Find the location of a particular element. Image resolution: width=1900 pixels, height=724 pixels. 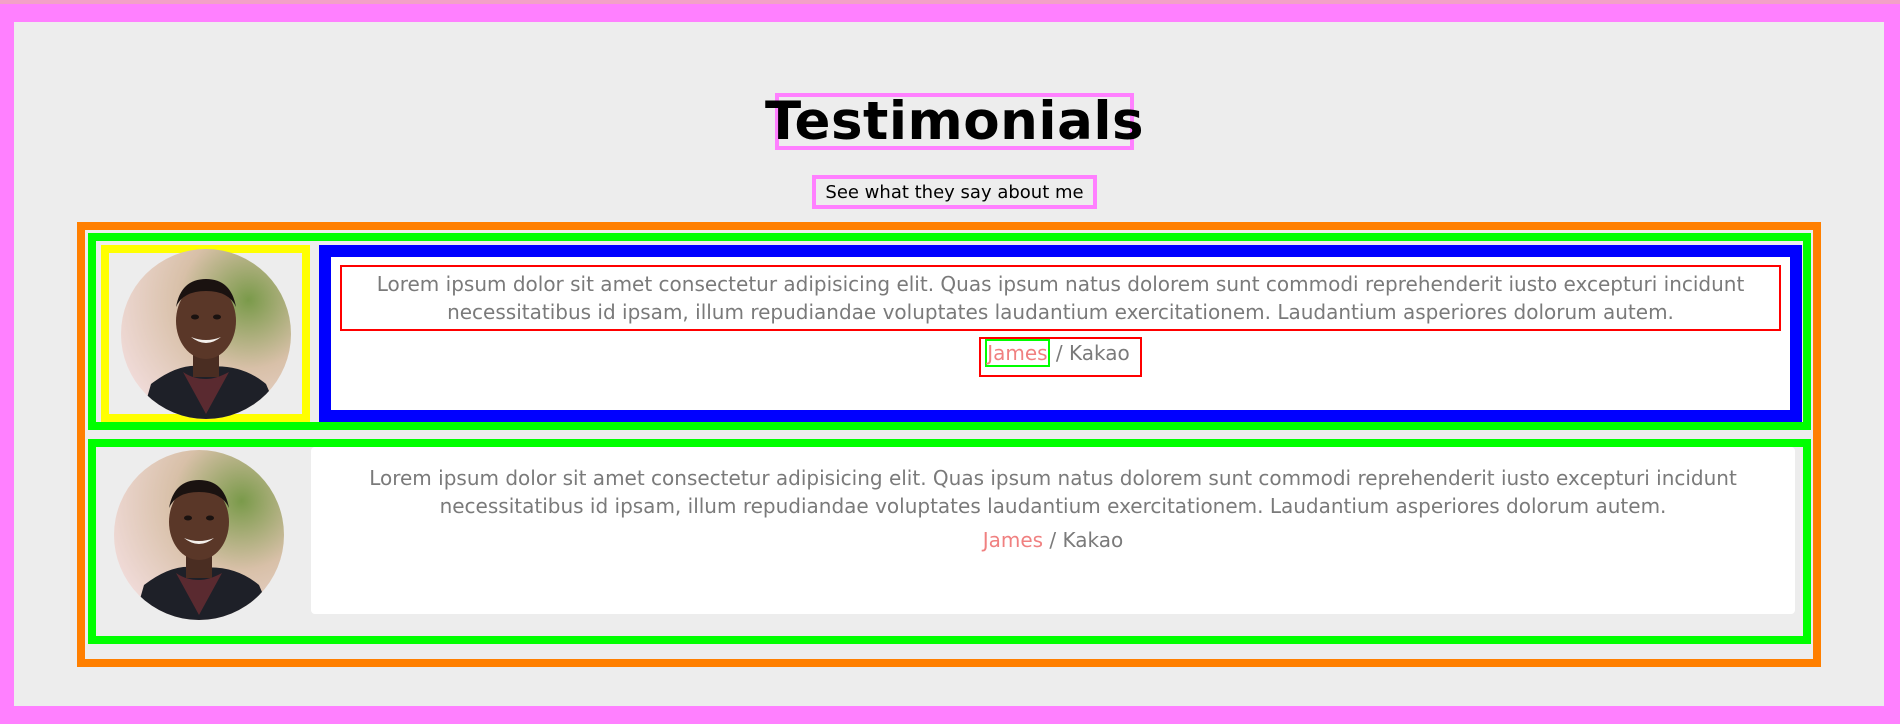

top-divider is located at coordinates (950, 2).